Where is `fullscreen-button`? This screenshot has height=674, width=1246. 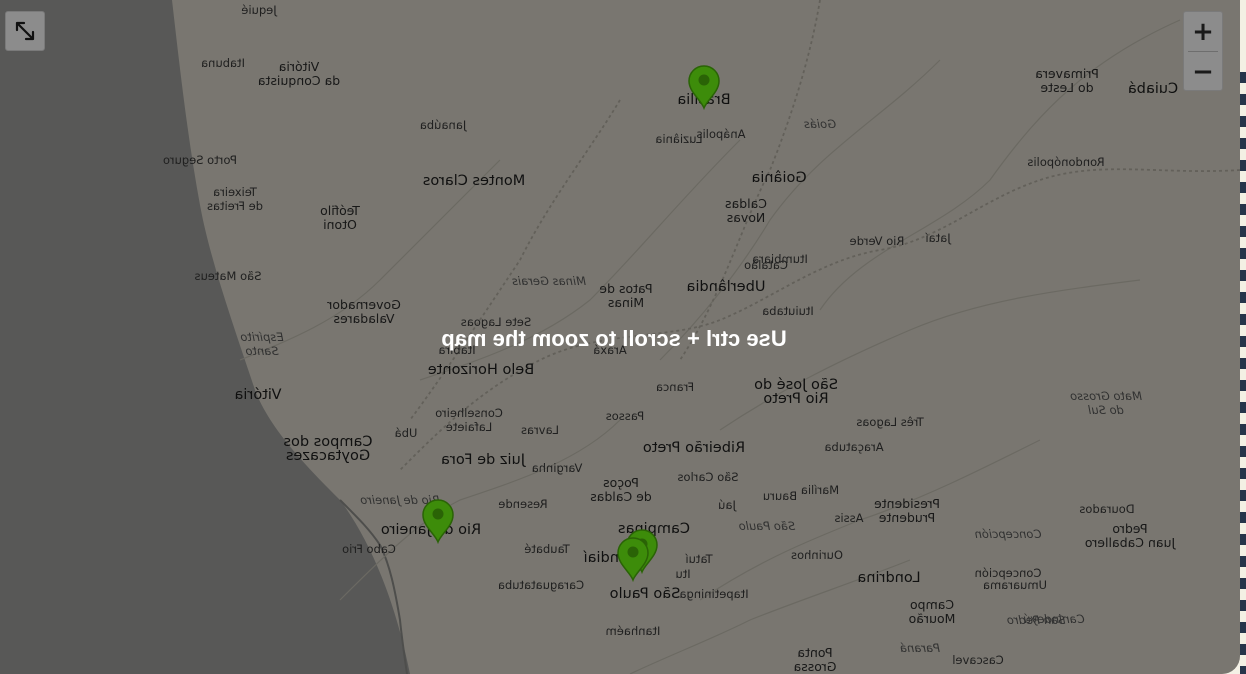
fullscreen-button is located at coordinates (25, 31).